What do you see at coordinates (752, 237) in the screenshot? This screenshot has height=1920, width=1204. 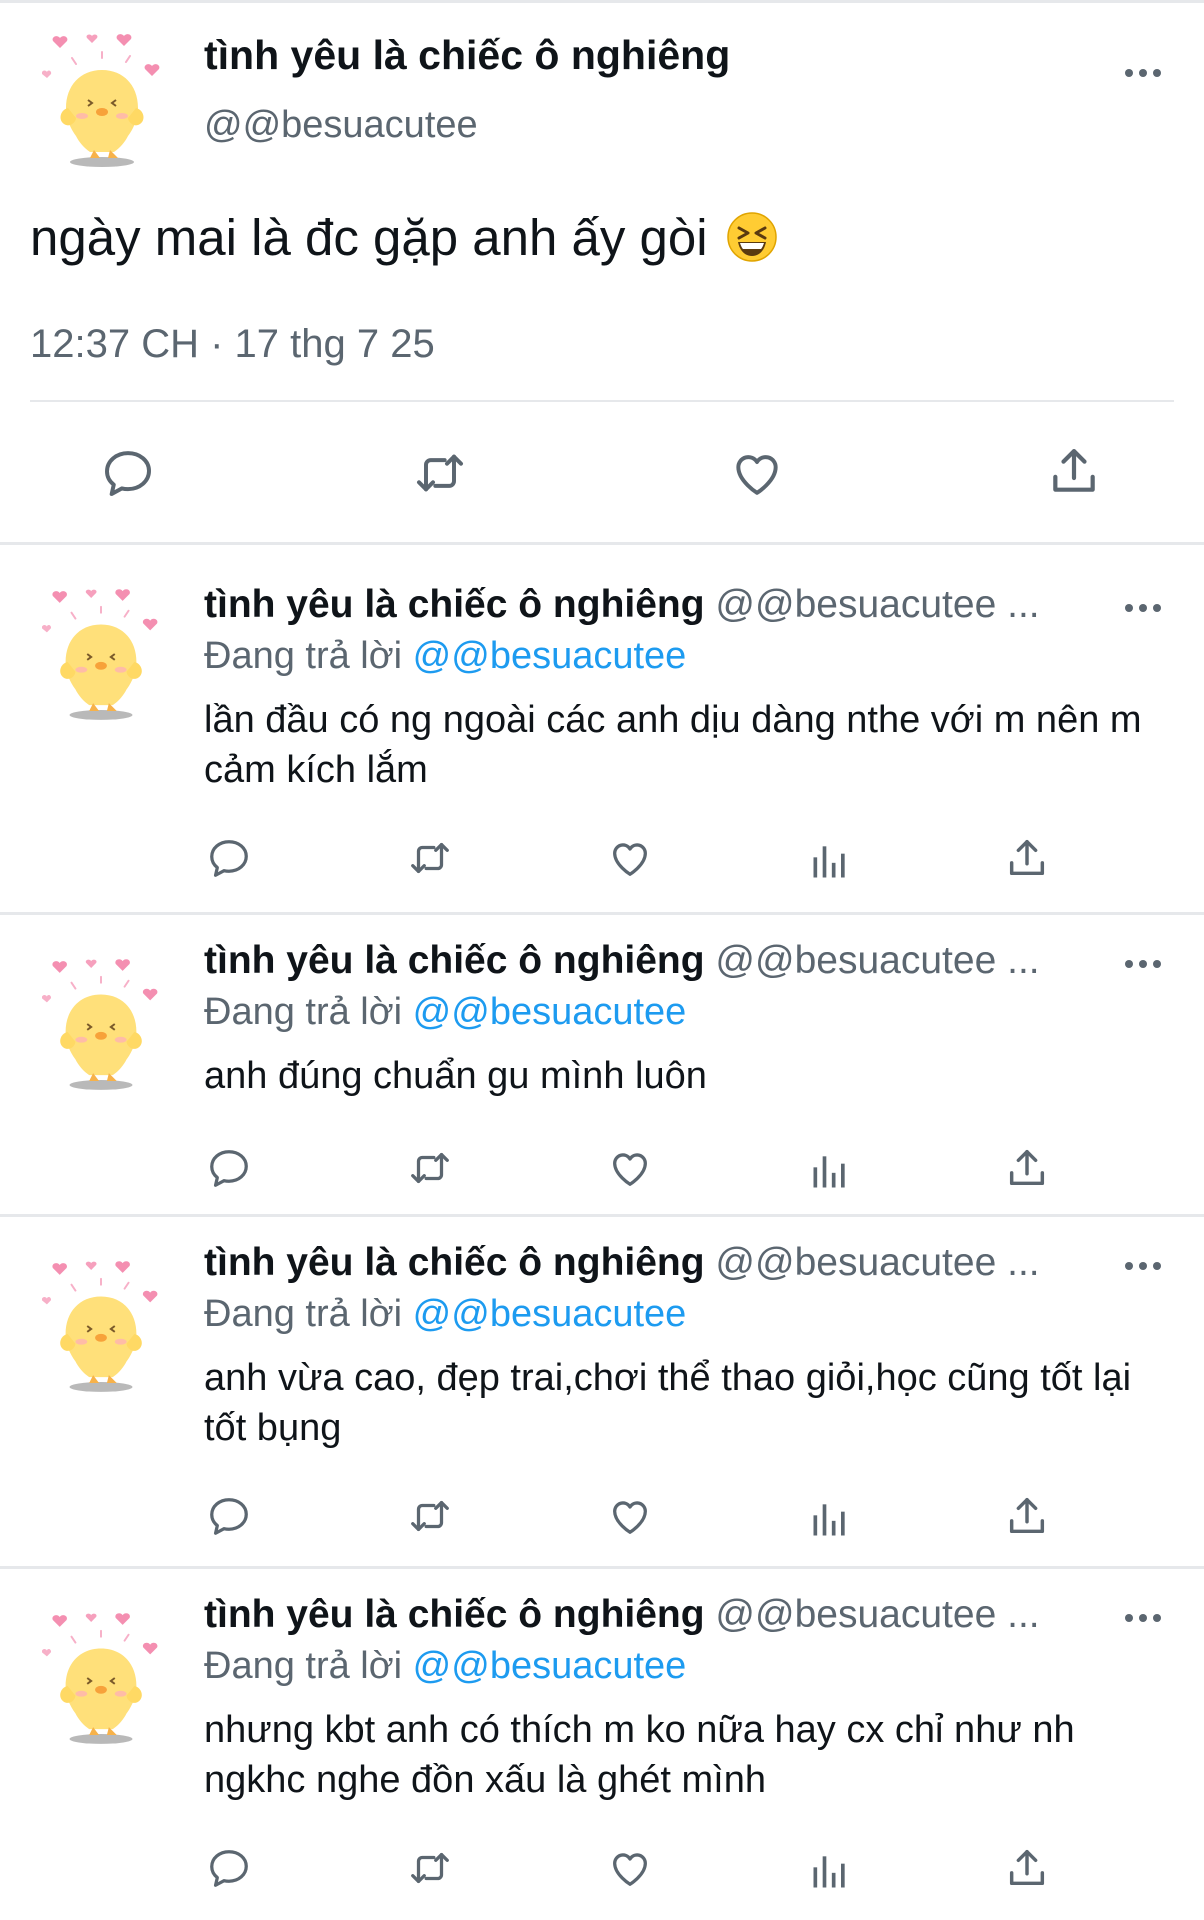 I see `grinning-squinting-face-icon` at bounding box center [752, 237].